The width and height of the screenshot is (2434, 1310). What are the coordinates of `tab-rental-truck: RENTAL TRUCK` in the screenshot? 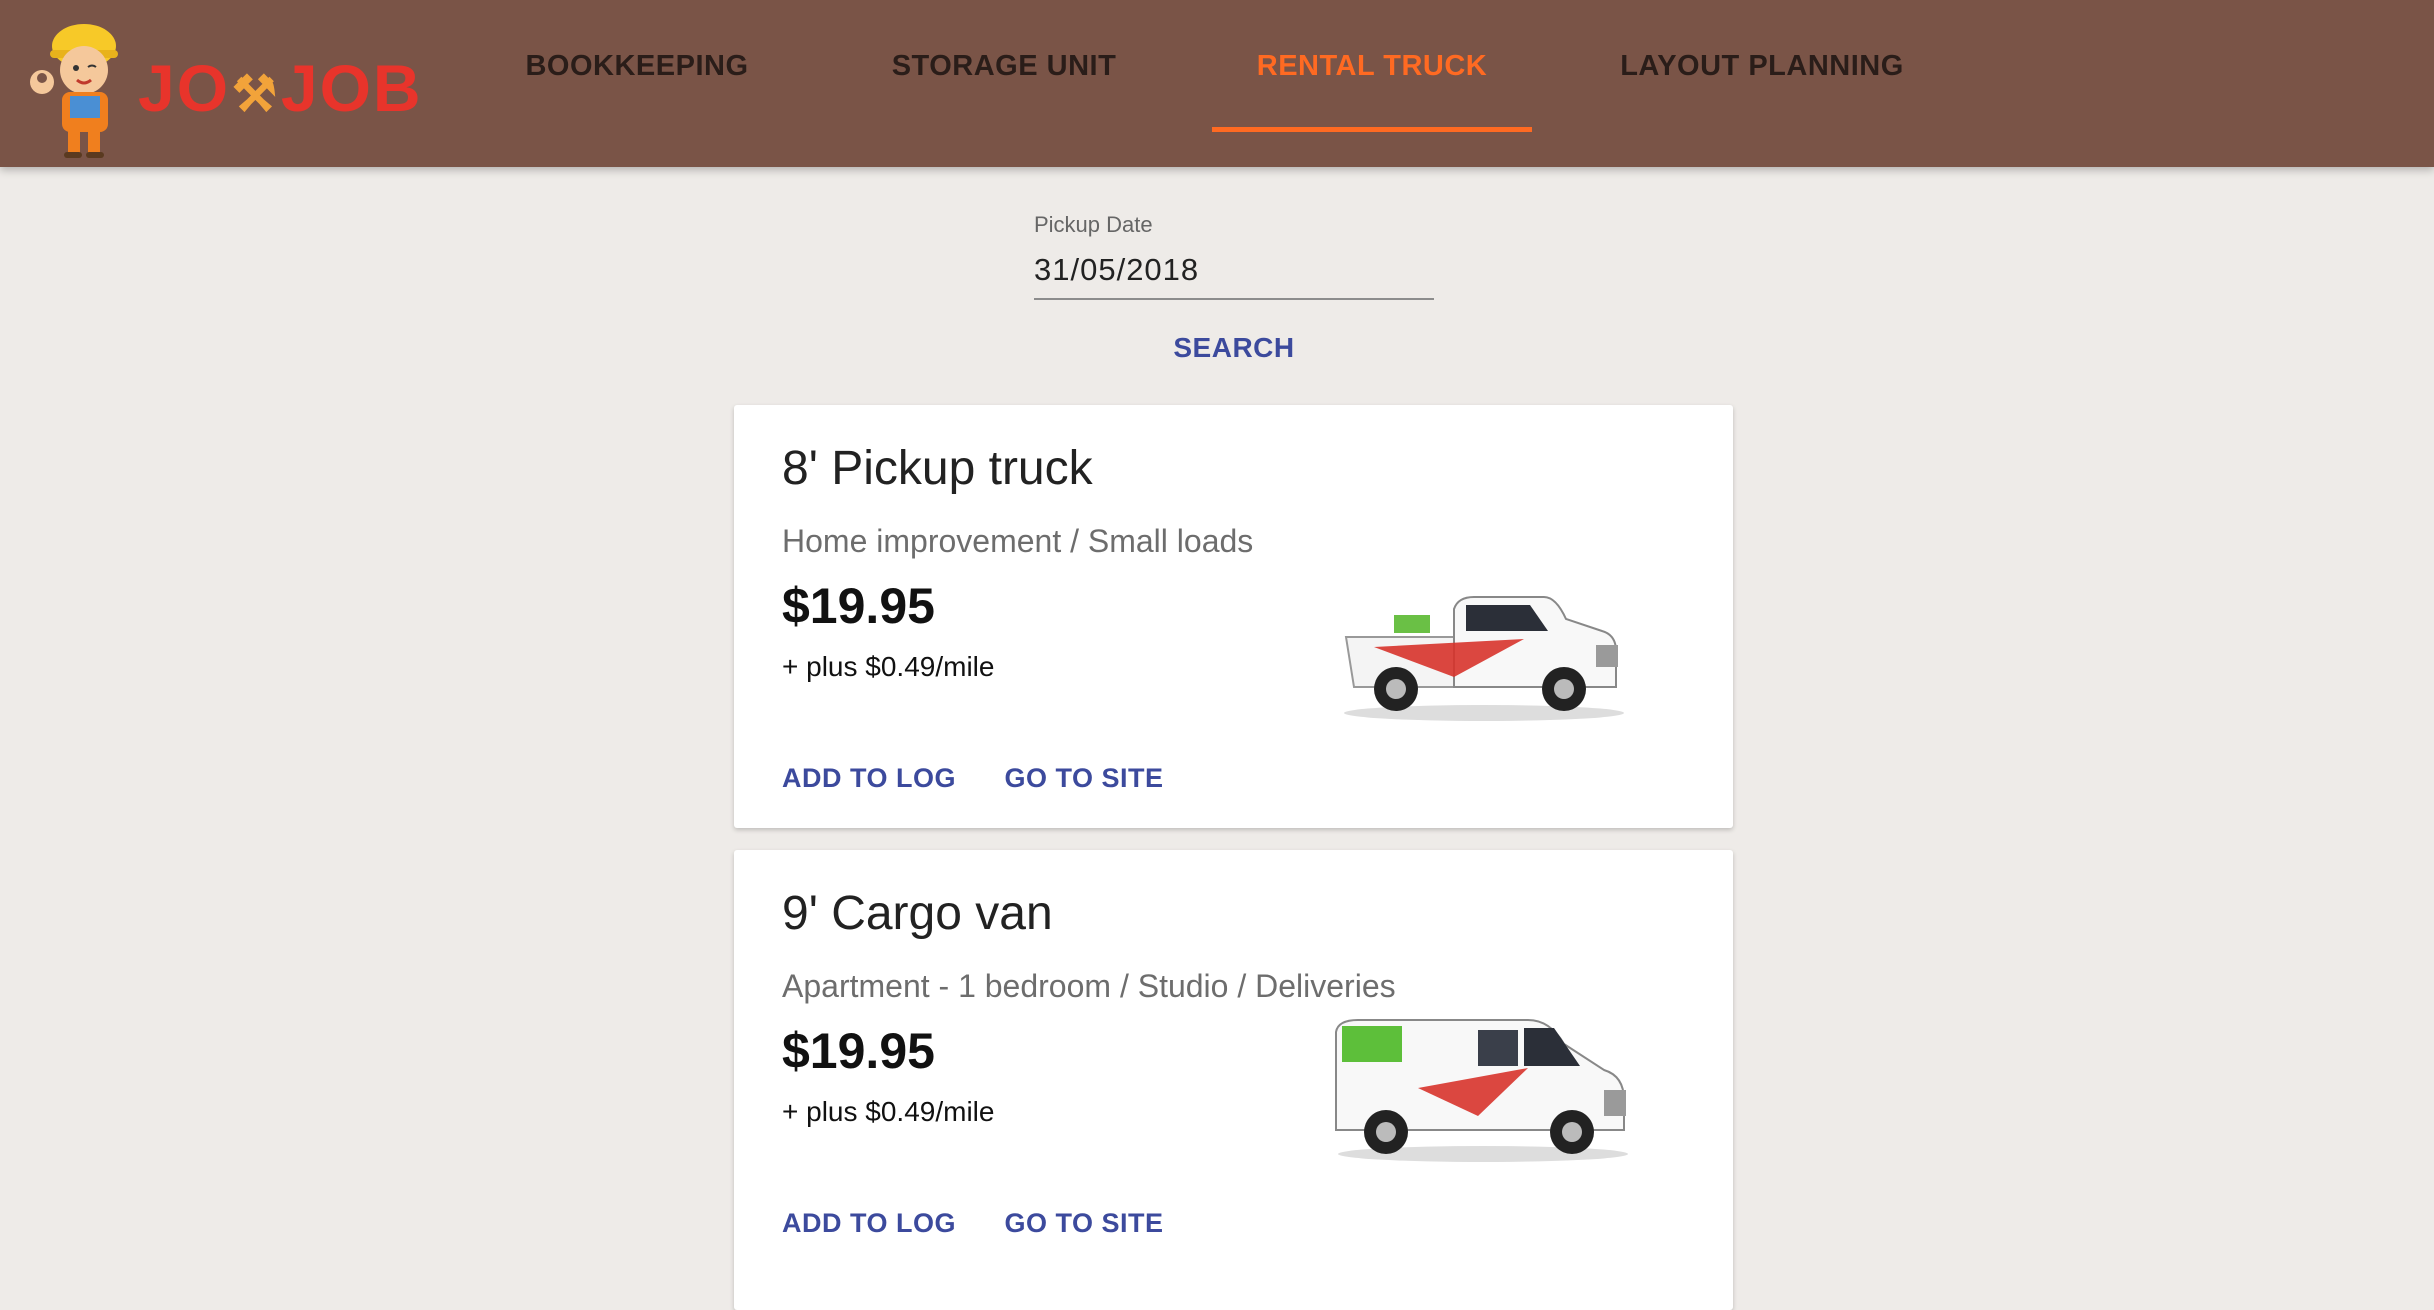 It's located at (1372, 66).